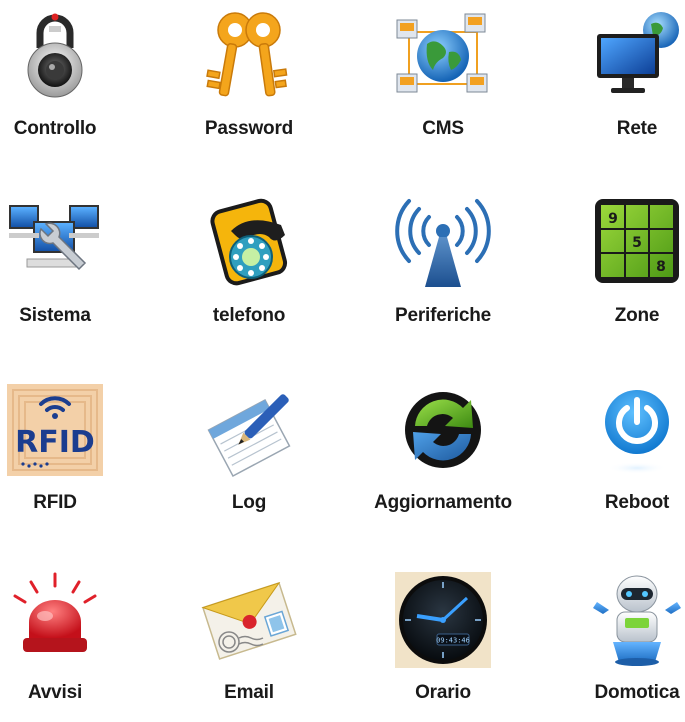 This screenshot has width=685, height=722. I want to click on tile-zone: 9 5 8 Zone, so click(623, 270).